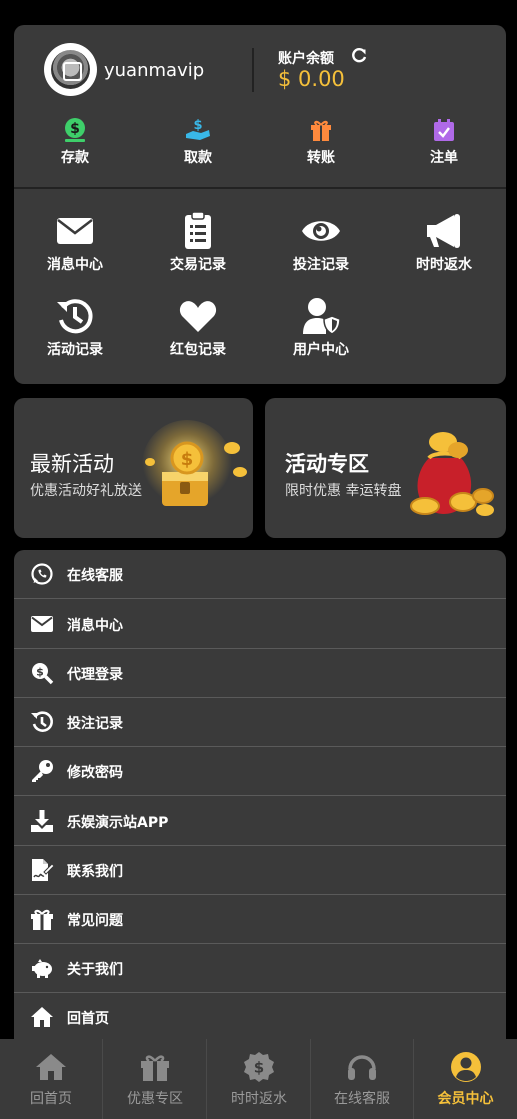  What do you see at coordinates (198, 158) in the screenshot?
I see `withdraw-label: 取款` at bounding box center [198, 158].